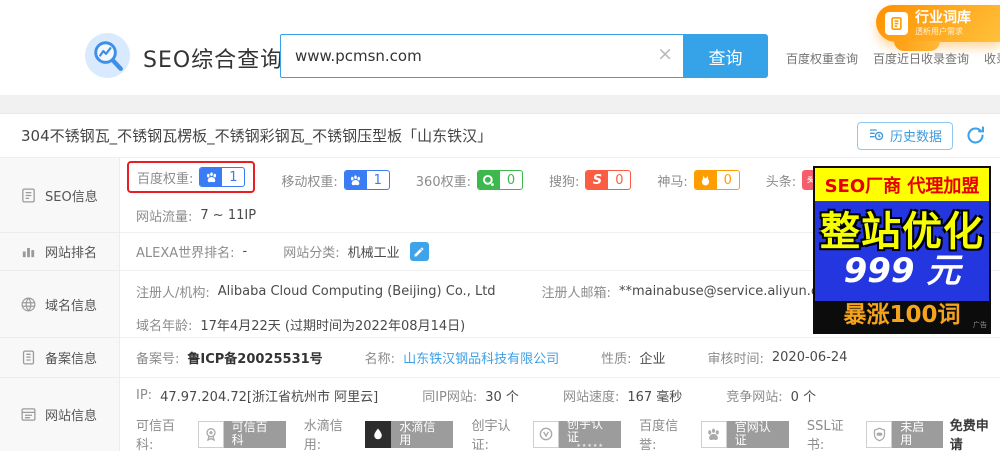  What do you see at coordinates (713, 434) in the screenshot?
I see `baidu-paw-gray-icon` at bounding box center [713, 434].